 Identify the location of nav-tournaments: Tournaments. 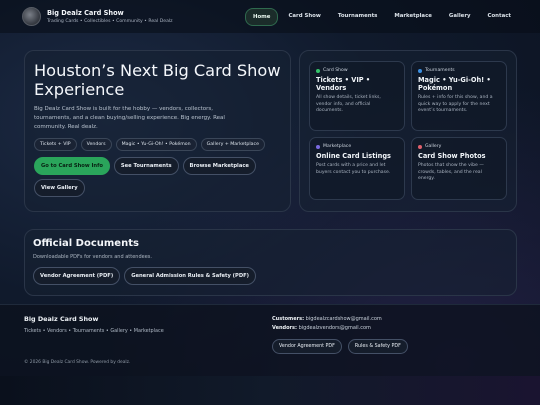
(358, 17).